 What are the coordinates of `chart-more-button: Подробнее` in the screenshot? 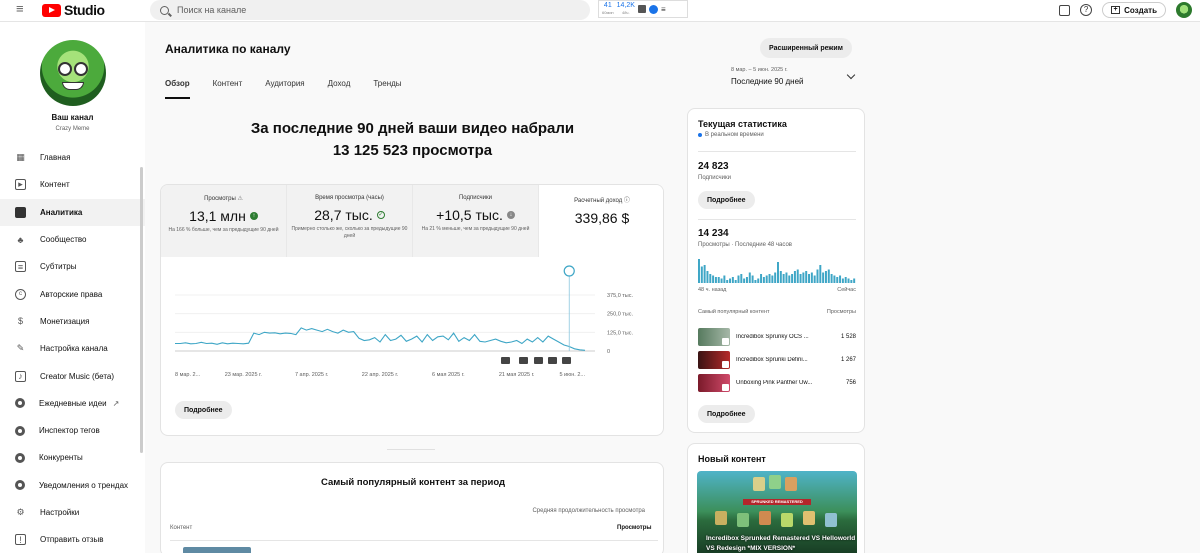 It's located at (203, 410).